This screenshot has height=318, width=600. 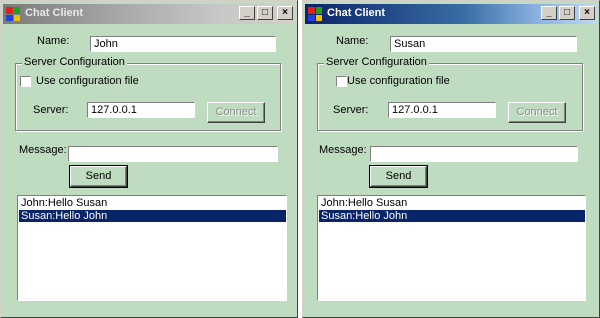 What do you see at coordinates (451, 248) in the screenshot?
I see `message-list: John:Hello Susan Susan:Hello John` at bounding box center [451, 248].